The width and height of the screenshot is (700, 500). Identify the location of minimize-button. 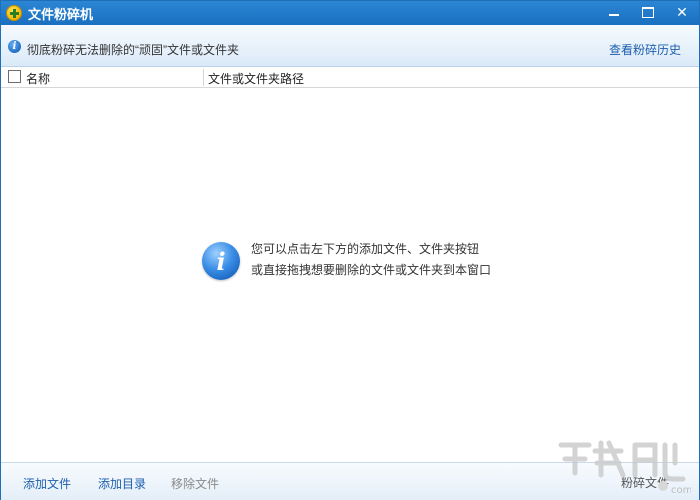
(614, 12).